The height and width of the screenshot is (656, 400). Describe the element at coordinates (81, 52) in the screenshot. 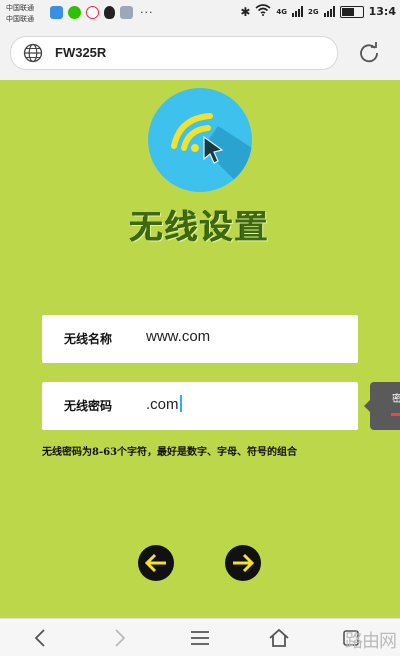

I see `url-text: FW325R` at that location.